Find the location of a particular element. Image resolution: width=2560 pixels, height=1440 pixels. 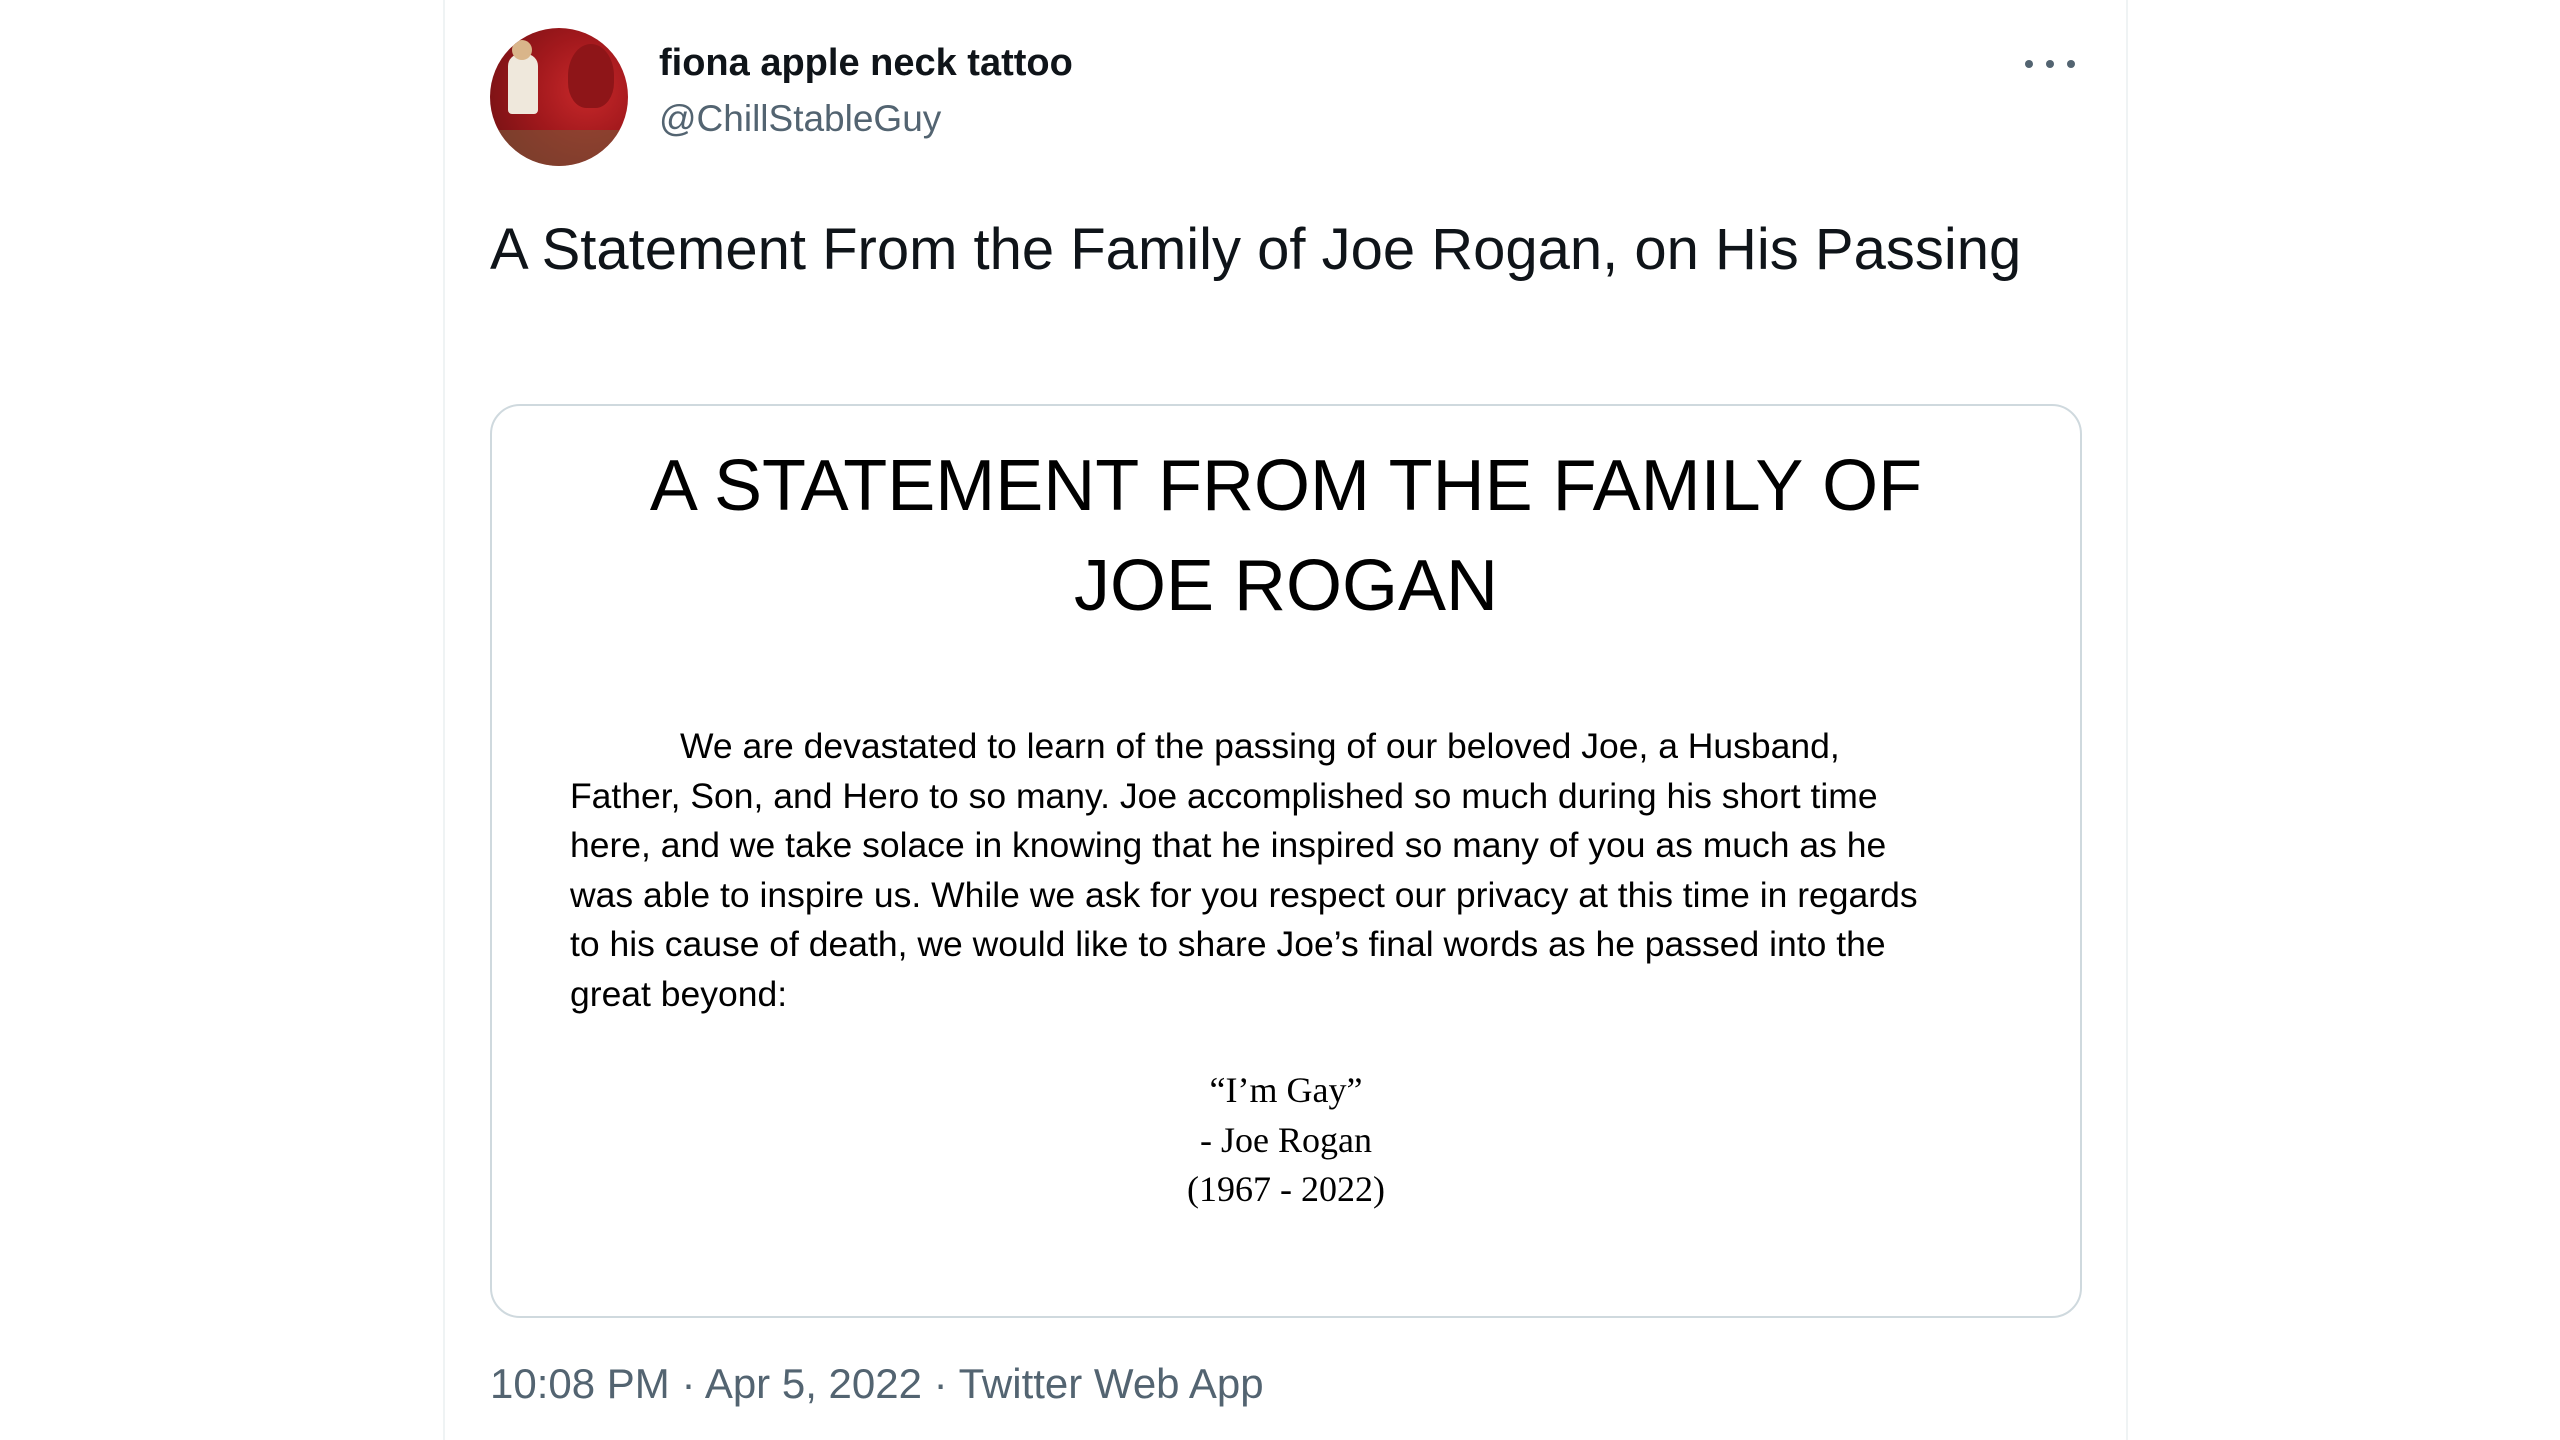

quote-text: “I’m Gay” is located at coordinates (1286, 1090).